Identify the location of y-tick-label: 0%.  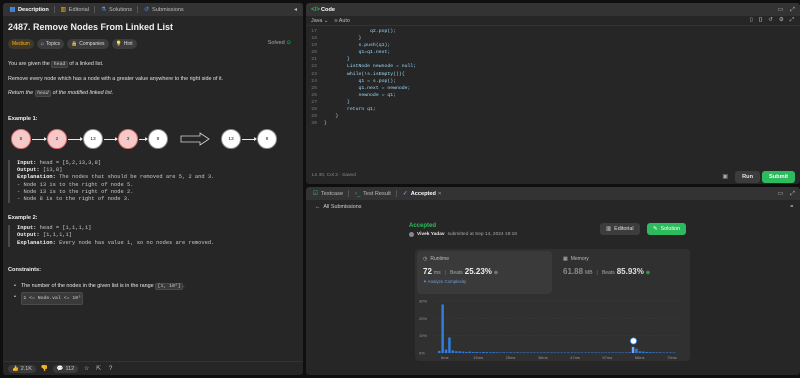
(422, 353).